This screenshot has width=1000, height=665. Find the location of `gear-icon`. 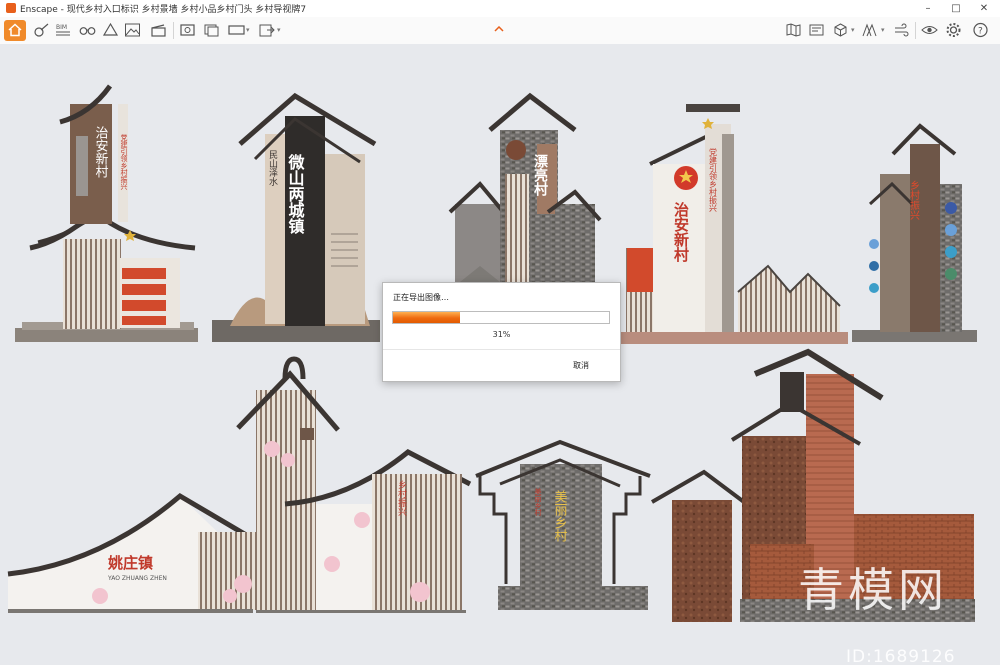

gear-icon is located at coordinates (953, 30).